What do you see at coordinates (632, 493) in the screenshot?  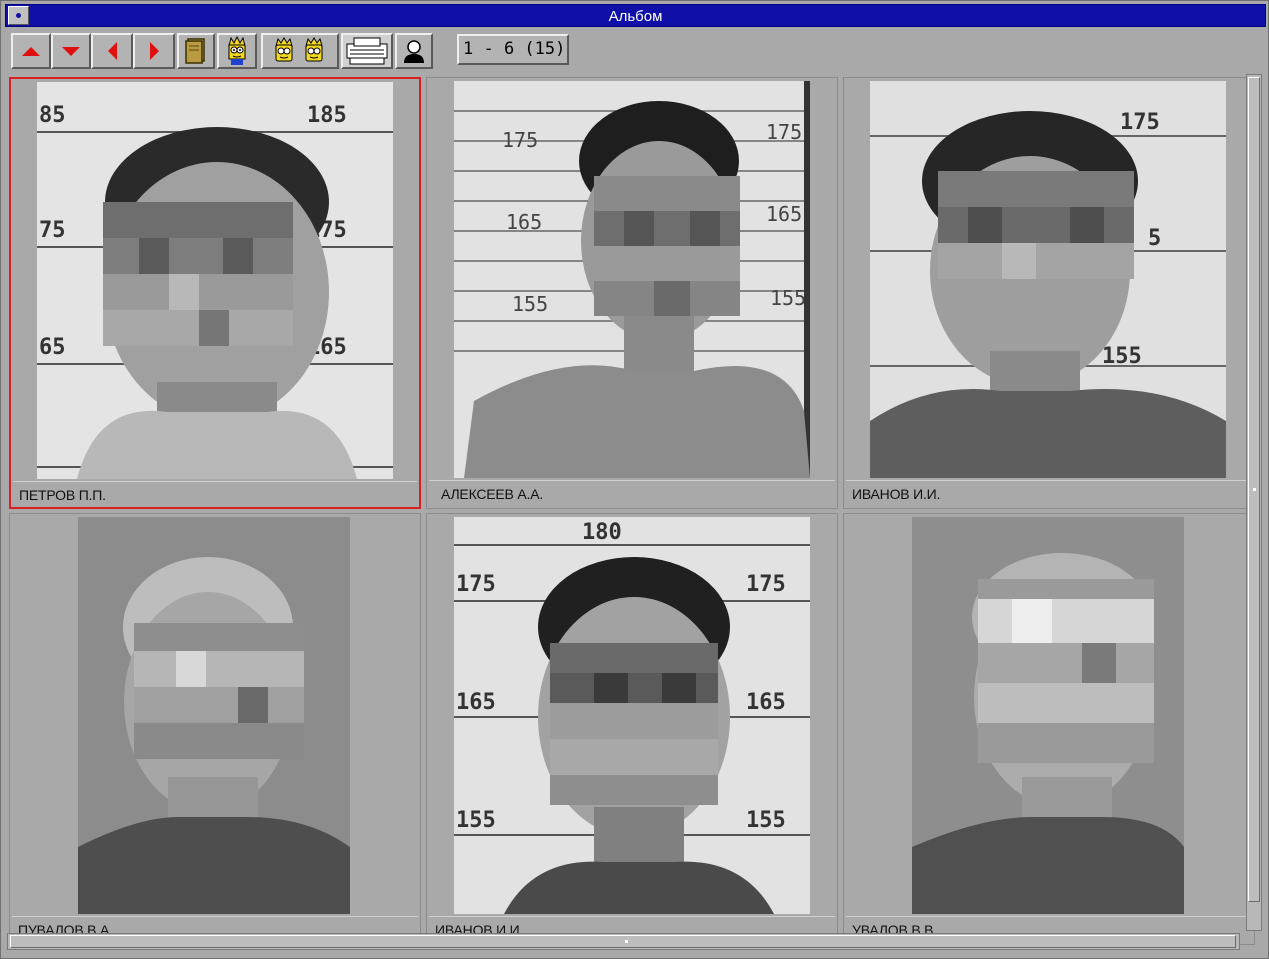 I see `photo-caption: АЛЕКСЕЕВ А.А.` at bounding box center [632, 493].